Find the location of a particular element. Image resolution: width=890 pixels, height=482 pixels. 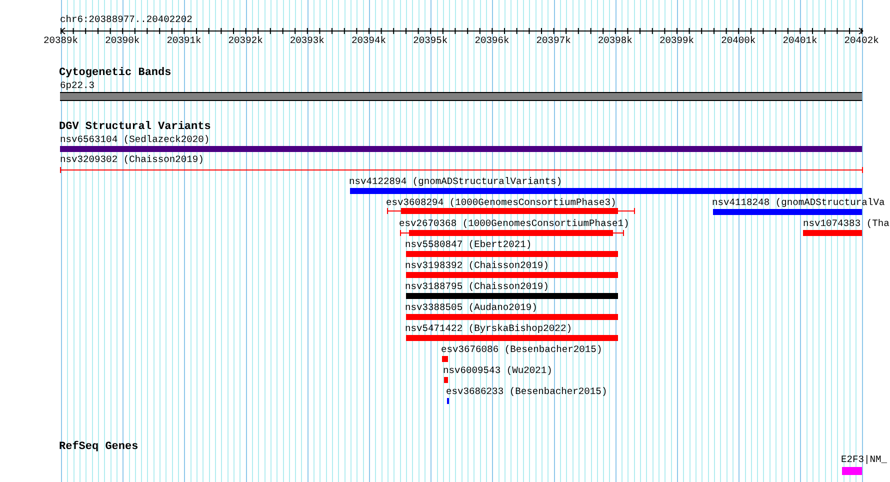

feature-label: 6p22.3 is located at coordinates (77, 86).